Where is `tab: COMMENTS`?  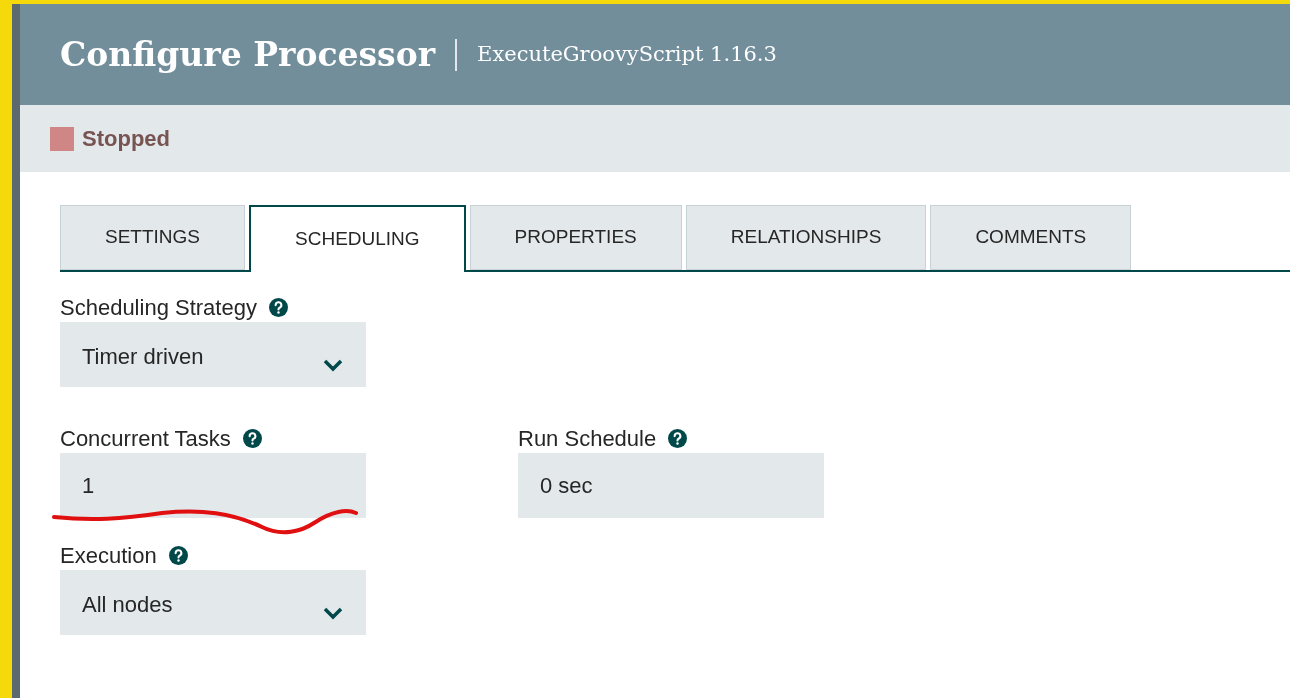
tab: COMMENTS is located at coordinates (1031, 237).